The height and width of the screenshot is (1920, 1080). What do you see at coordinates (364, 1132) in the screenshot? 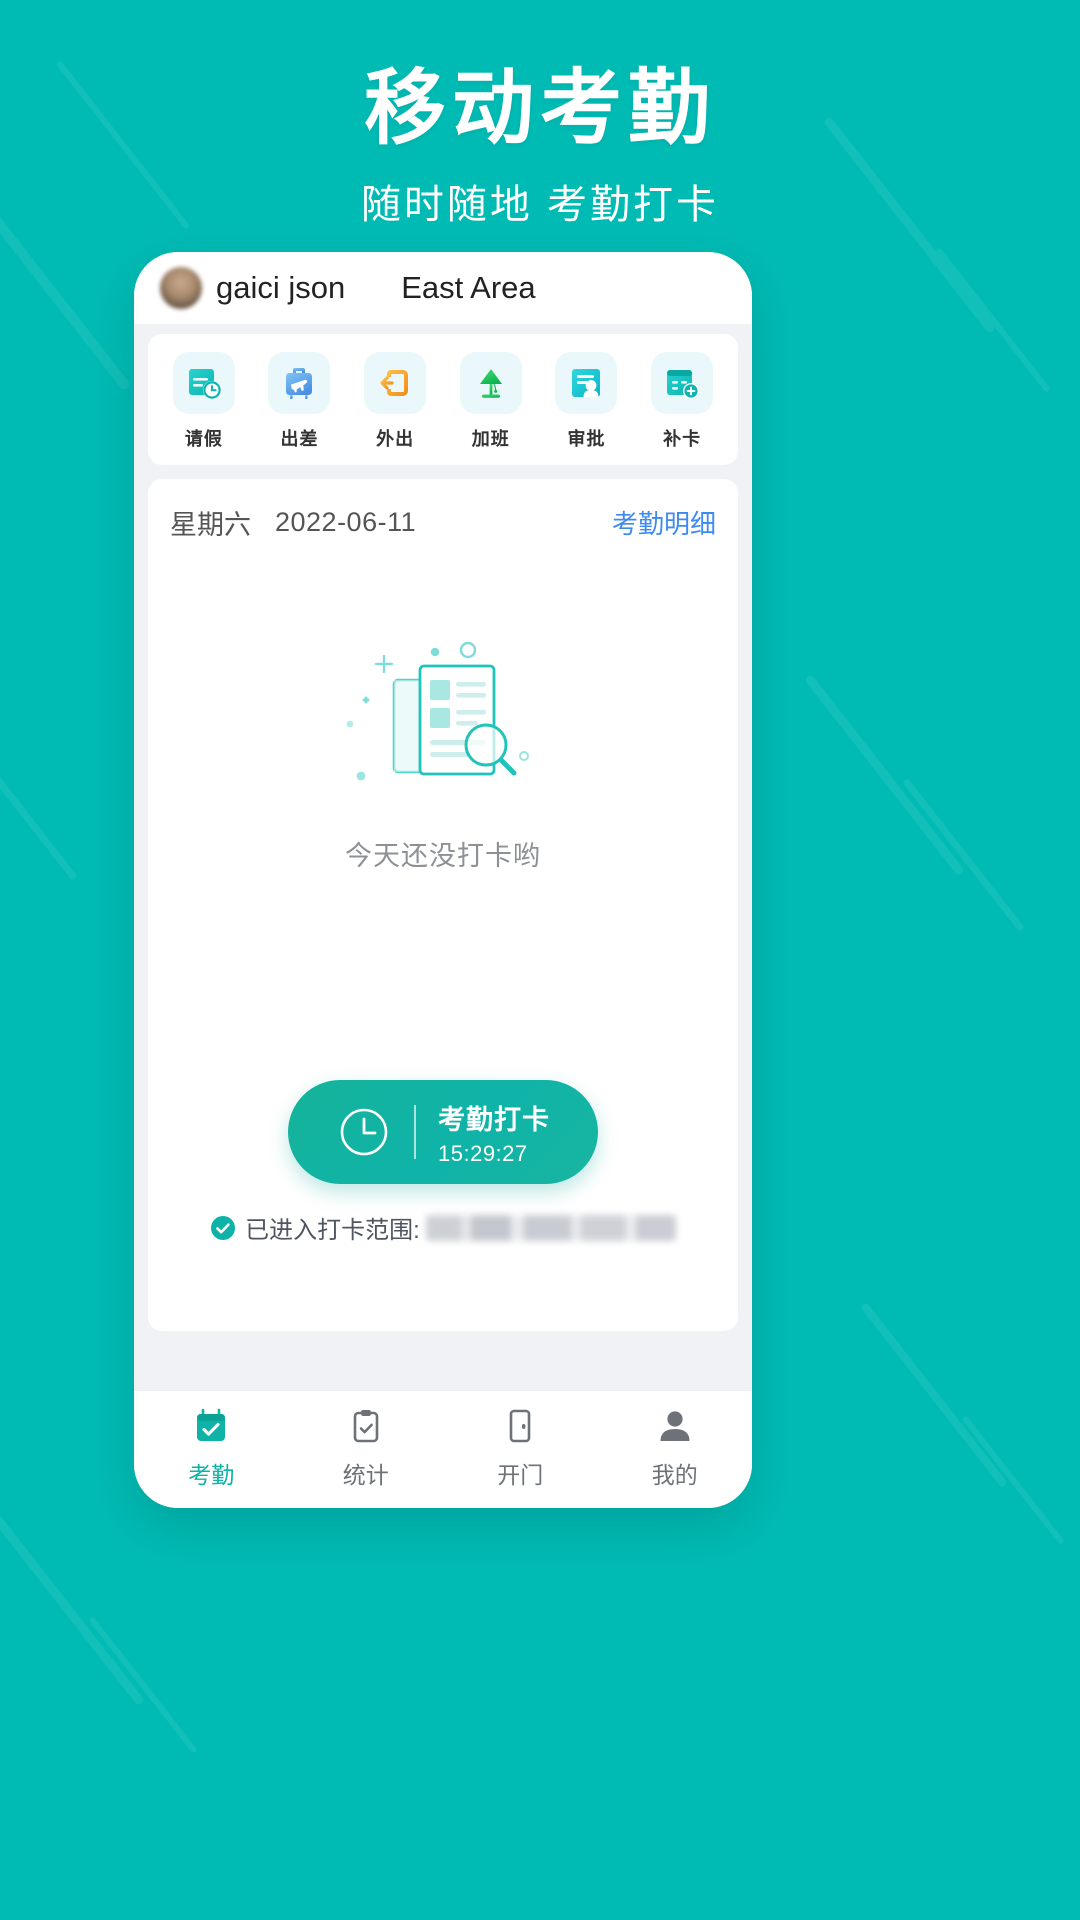
I see `clock-icon` at bounding box center [364, 1132].